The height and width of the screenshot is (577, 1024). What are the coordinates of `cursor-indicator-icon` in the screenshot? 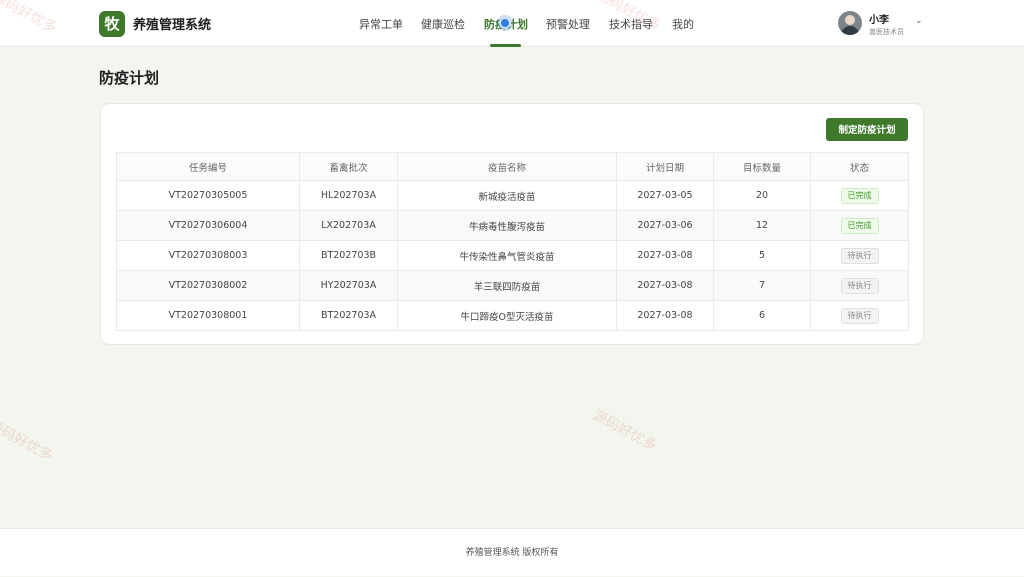 It's located at (505, 23).